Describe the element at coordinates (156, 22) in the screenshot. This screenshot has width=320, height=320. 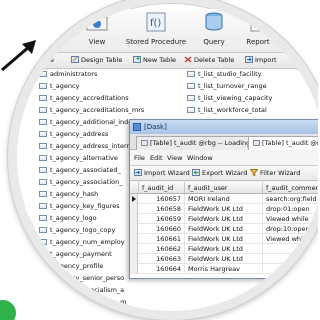
I see `stored-procedure-icon: f()` at that location.